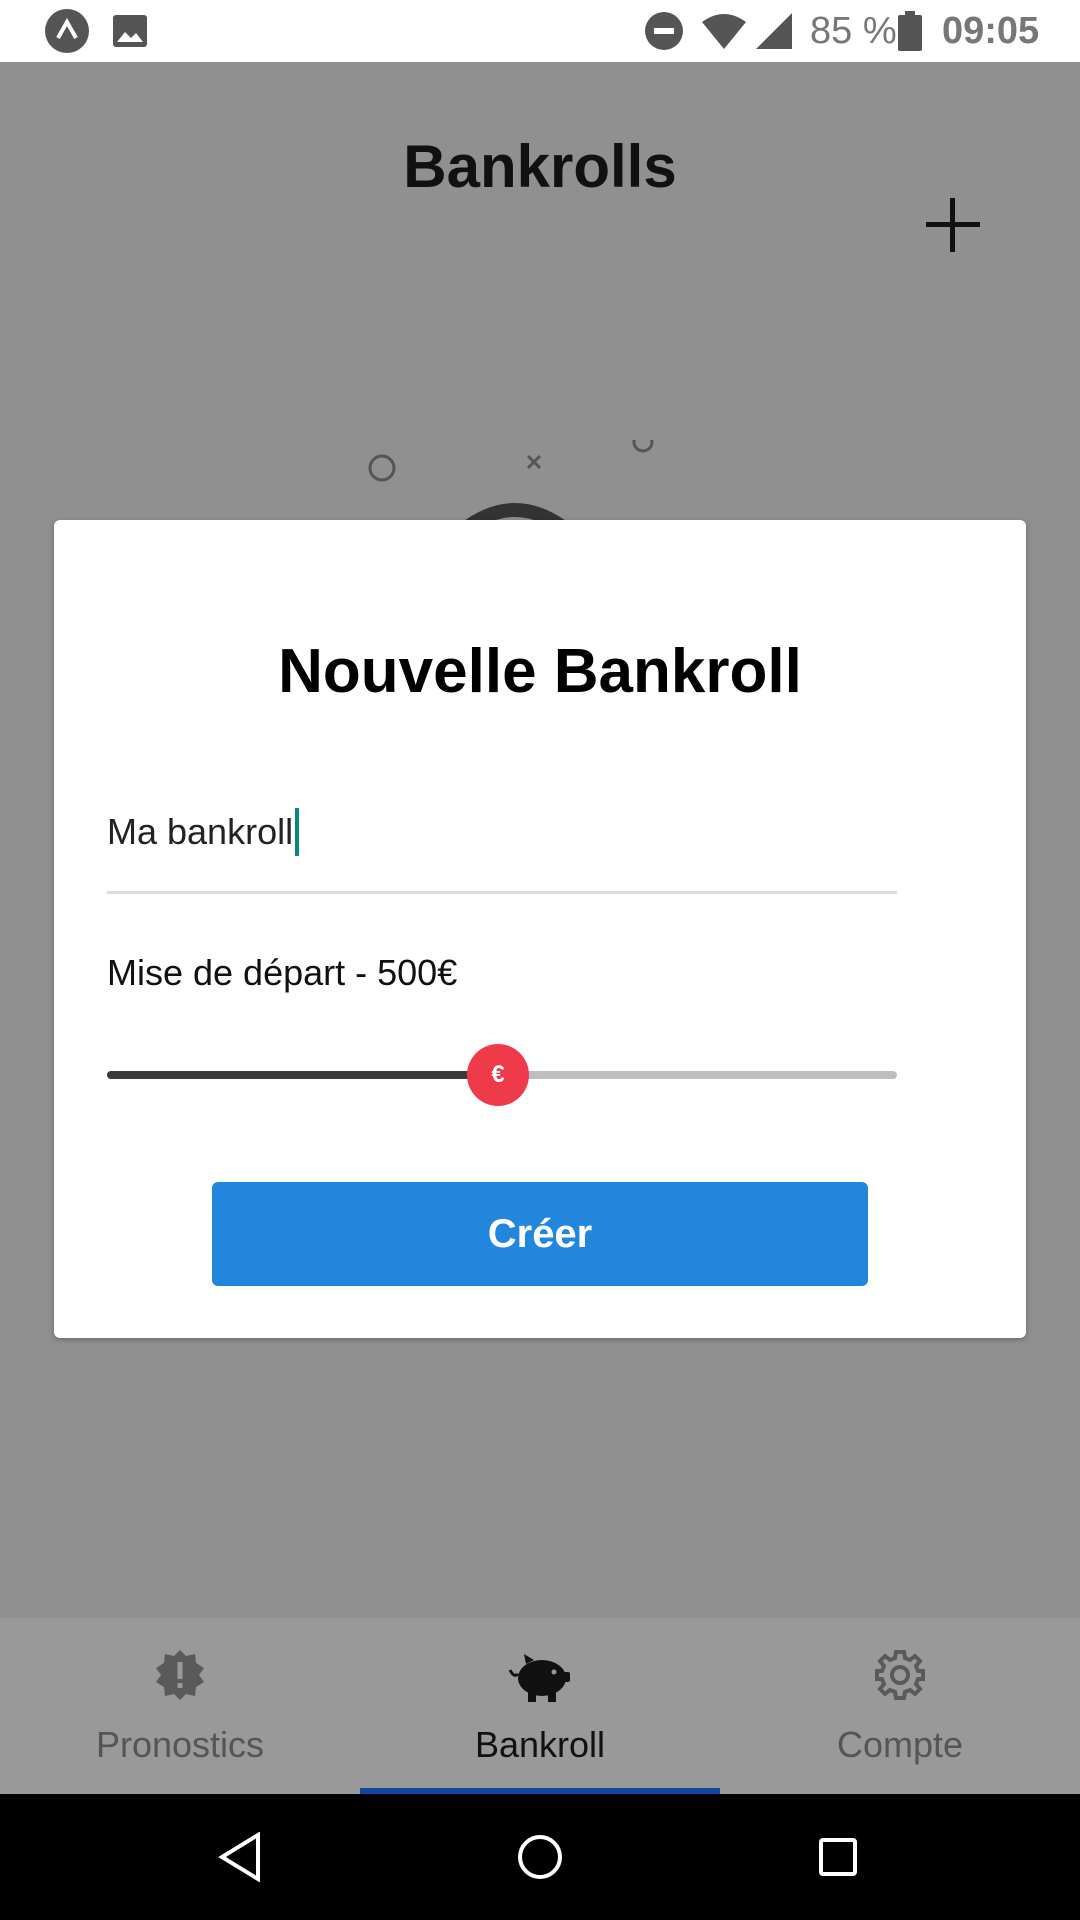  What do you see at coordinates (282, 972) in the screenshot?
I see `starting-stake-label: Mise de départ - 500€` at bounding box center [282, 972].